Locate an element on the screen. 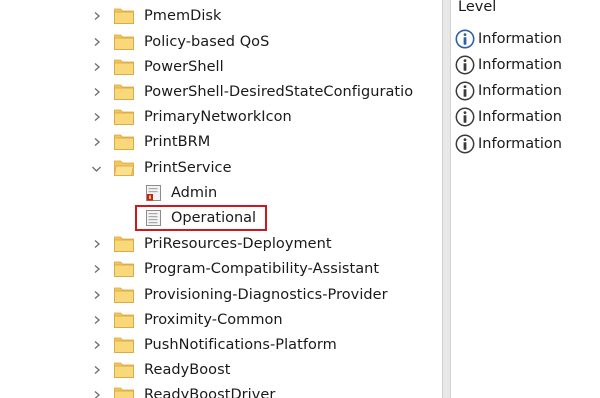 Image resolution: width=600 pixels, height=398 pixels. tree-item-label: PowerShell-DesiredStateConfiguratio is located at coordinates (279, 92).